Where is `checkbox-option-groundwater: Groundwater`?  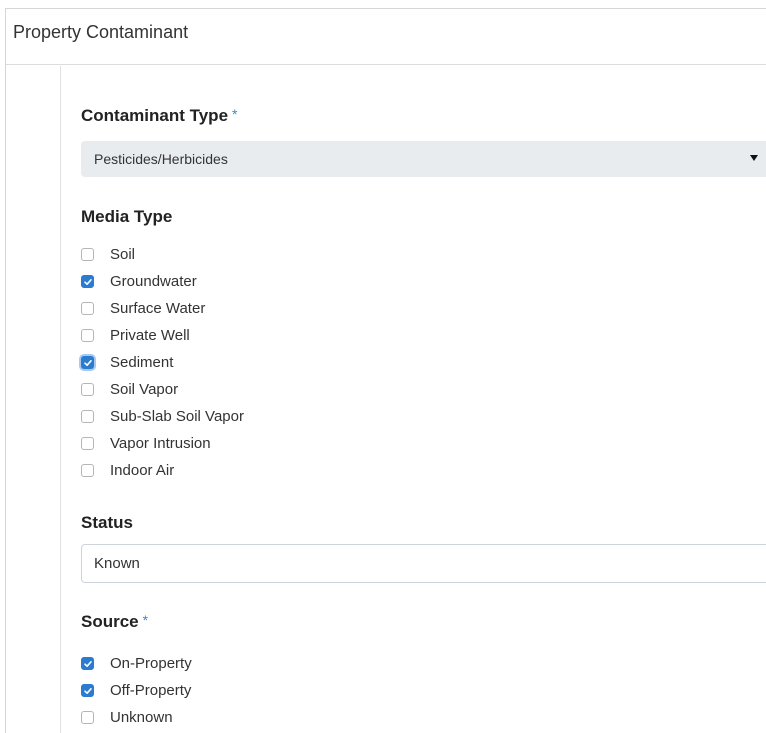 checkbox-option-groundwater: Groundwater is located at coordinates (162, 281).